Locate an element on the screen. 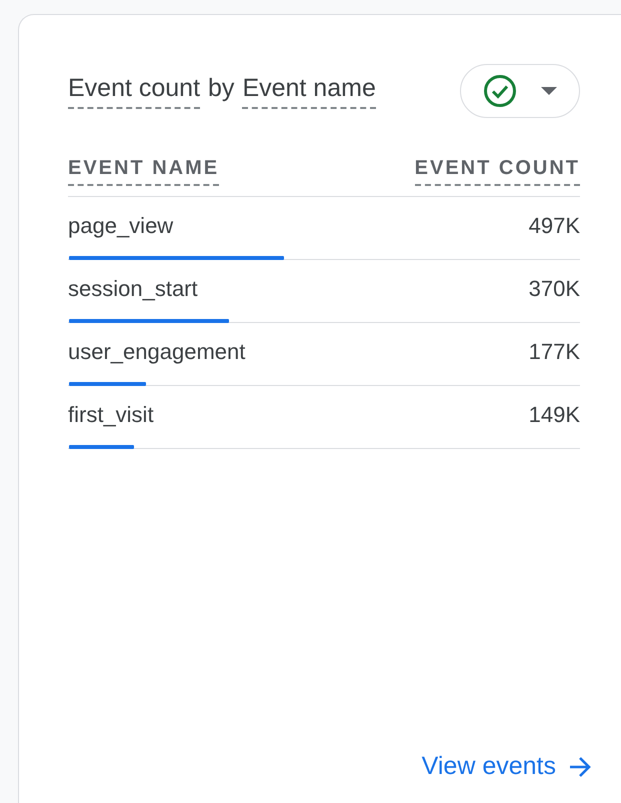 The image size is (621, 803). event-name: user_engagement is located at coordinates (157, 352).